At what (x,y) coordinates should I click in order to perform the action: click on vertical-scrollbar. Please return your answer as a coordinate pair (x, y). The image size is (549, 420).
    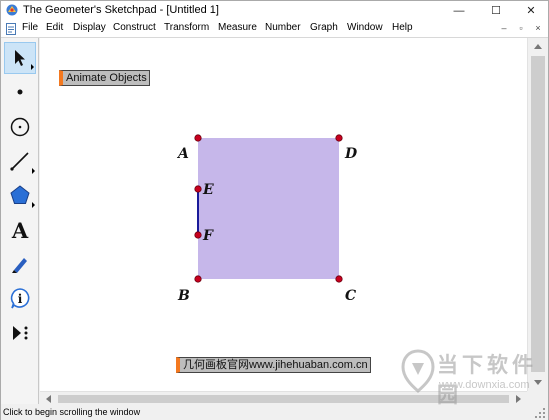
    Looking at the image, I should click on (537, 214).